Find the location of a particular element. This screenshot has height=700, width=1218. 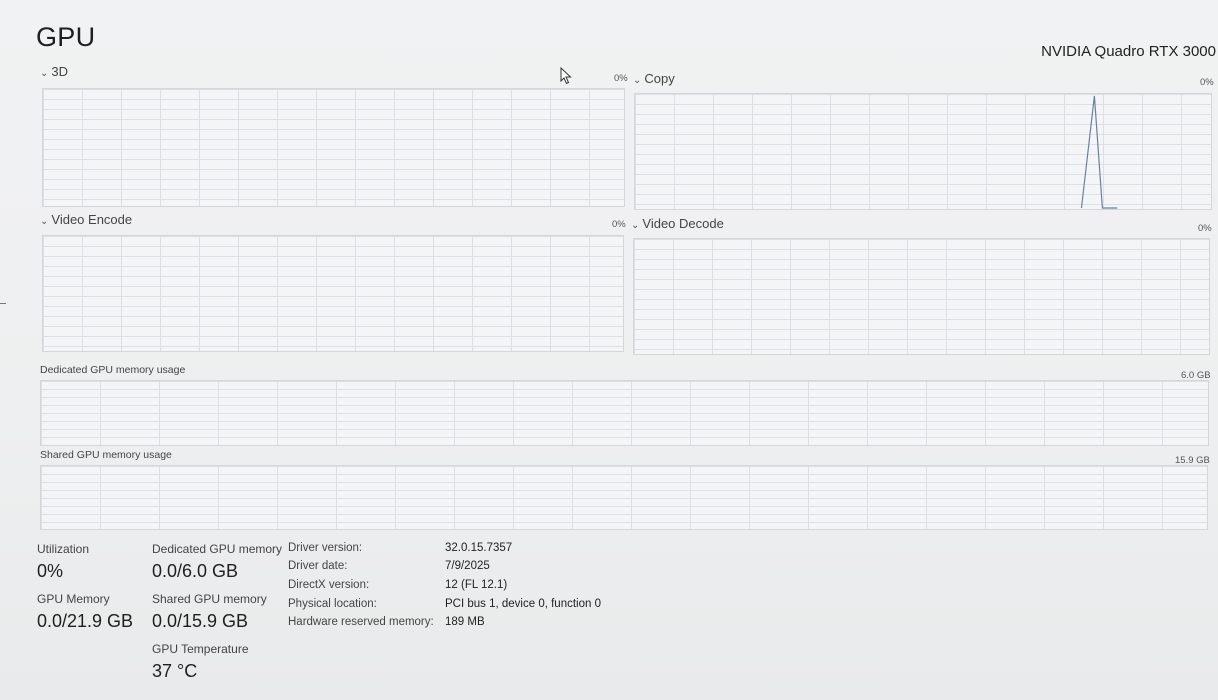

gpu-temperature-label: GPU Temperature is located at coordinates (200, 649).